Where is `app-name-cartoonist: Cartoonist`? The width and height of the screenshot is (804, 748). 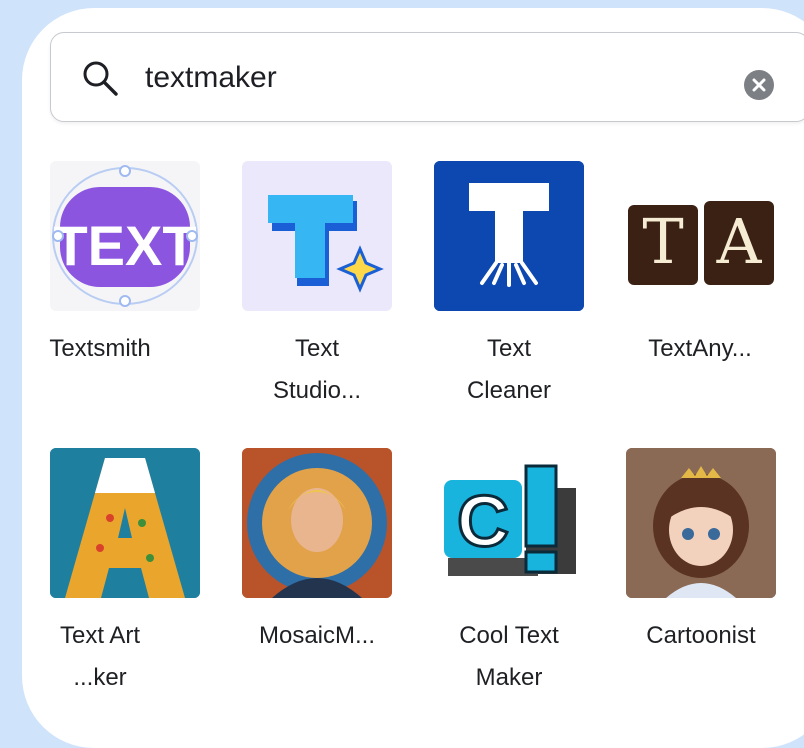 app-name-cartoonist: Cartoonist is located at coordinates (701, 635).